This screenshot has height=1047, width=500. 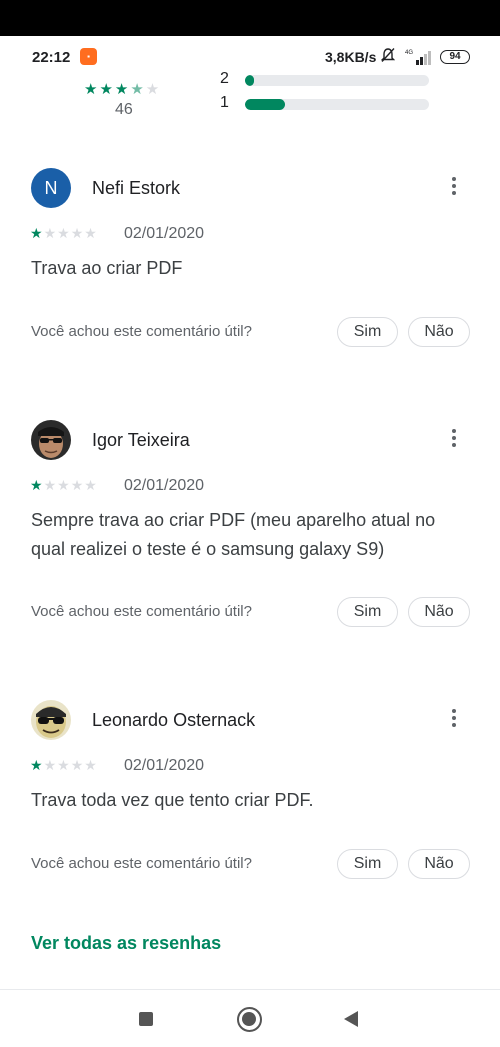 What do you see at coordinates (126, 943) in the screenshot?
I see `see-all-reviews-link: Ver todas as resenhas` at bounding box center [126, 943].